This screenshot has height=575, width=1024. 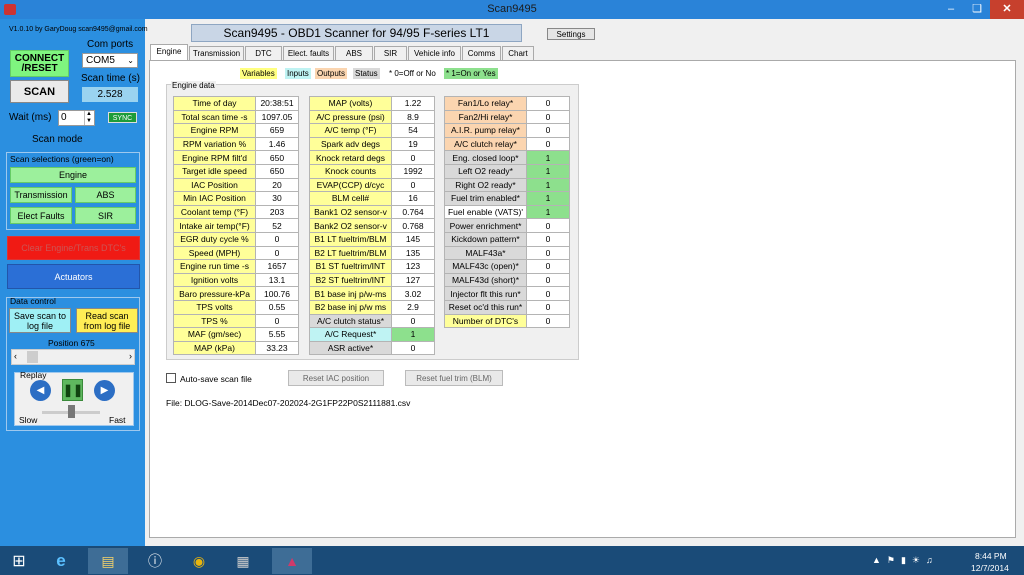 I want to click on com-select: COM5 ⌄, so click(x=110, y=60).